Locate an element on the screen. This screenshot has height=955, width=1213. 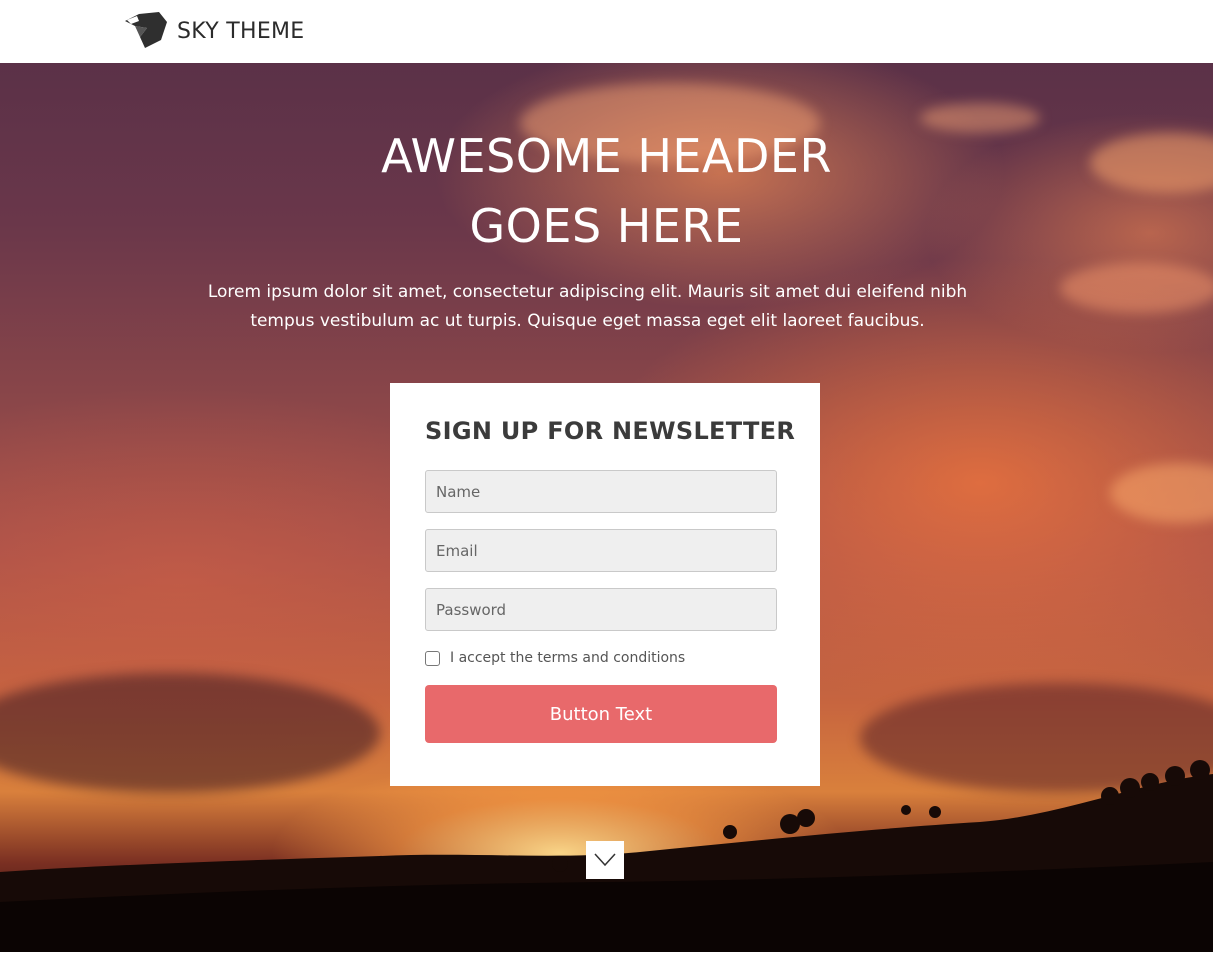
top-navbar: SKY THEME is located at coordinates (606, 31).